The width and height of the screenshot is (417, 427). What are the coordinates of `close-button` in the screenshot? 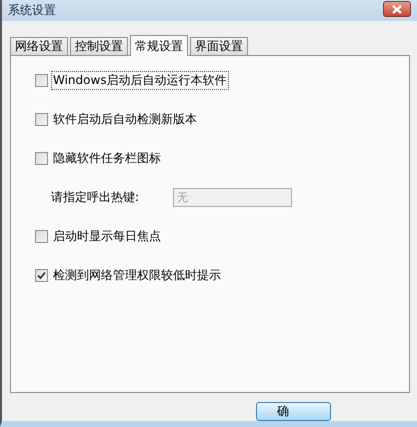 It's located at (397, 9).